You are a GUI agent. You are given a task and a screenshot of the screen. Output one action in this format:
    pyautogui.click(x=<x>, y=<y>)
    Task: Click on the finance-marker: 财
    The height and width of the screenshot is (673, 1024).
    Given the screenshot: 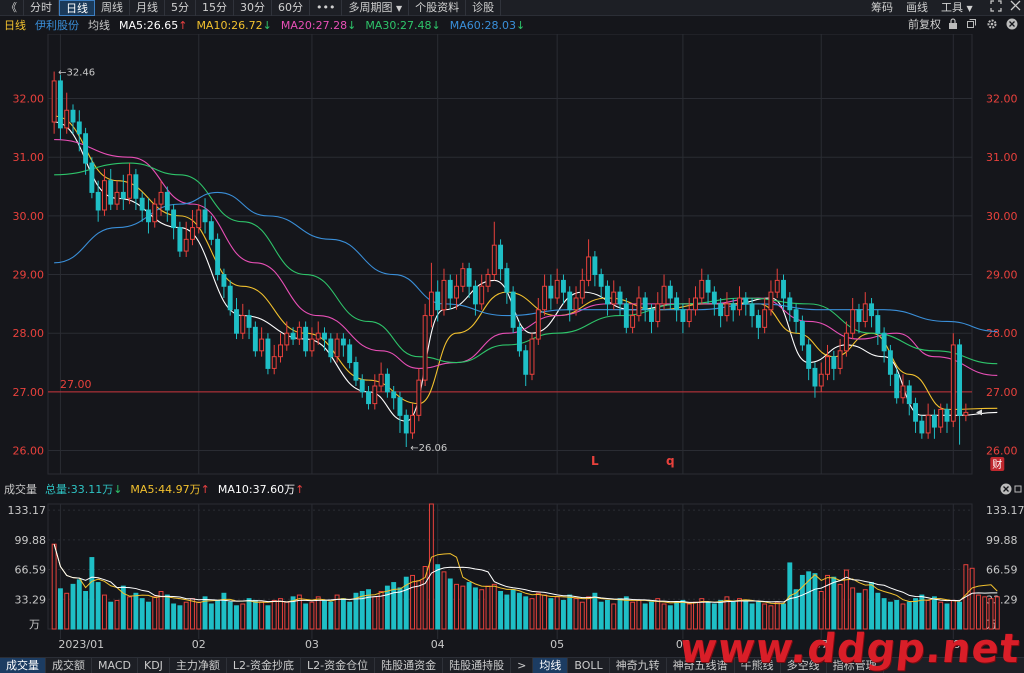 What is the action you would take?
    pyautogui.click(x=997, y=464)
    